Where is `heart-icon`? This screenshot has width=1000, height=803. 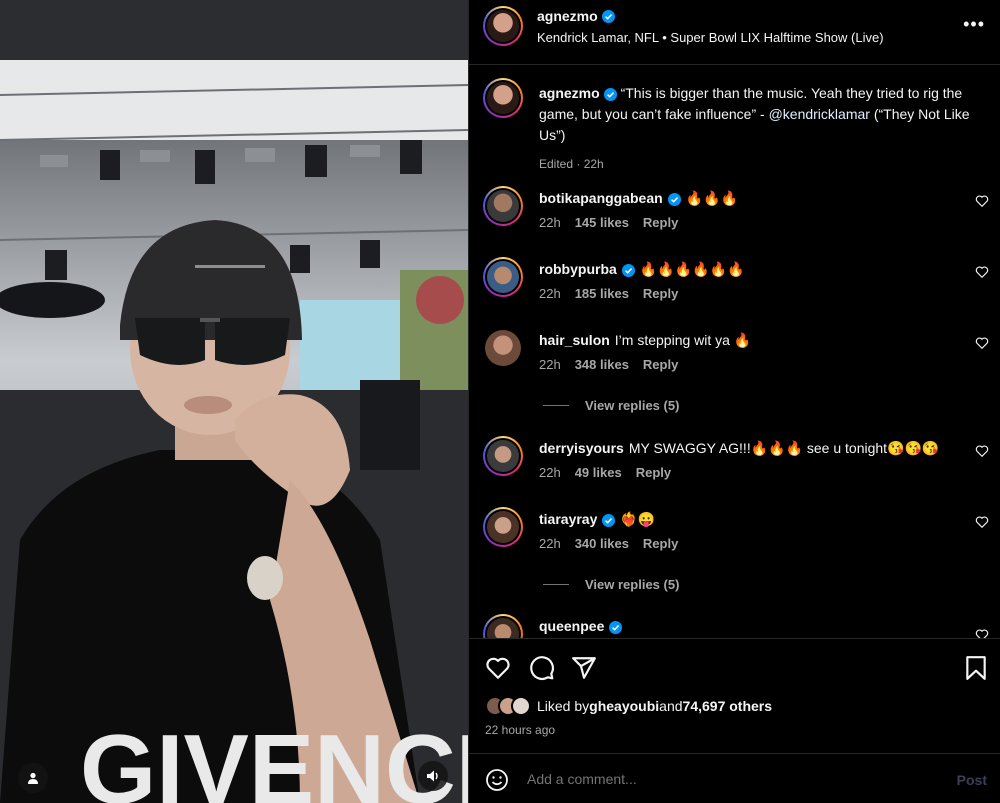 heart-icon is located at coordinates (498, 668).